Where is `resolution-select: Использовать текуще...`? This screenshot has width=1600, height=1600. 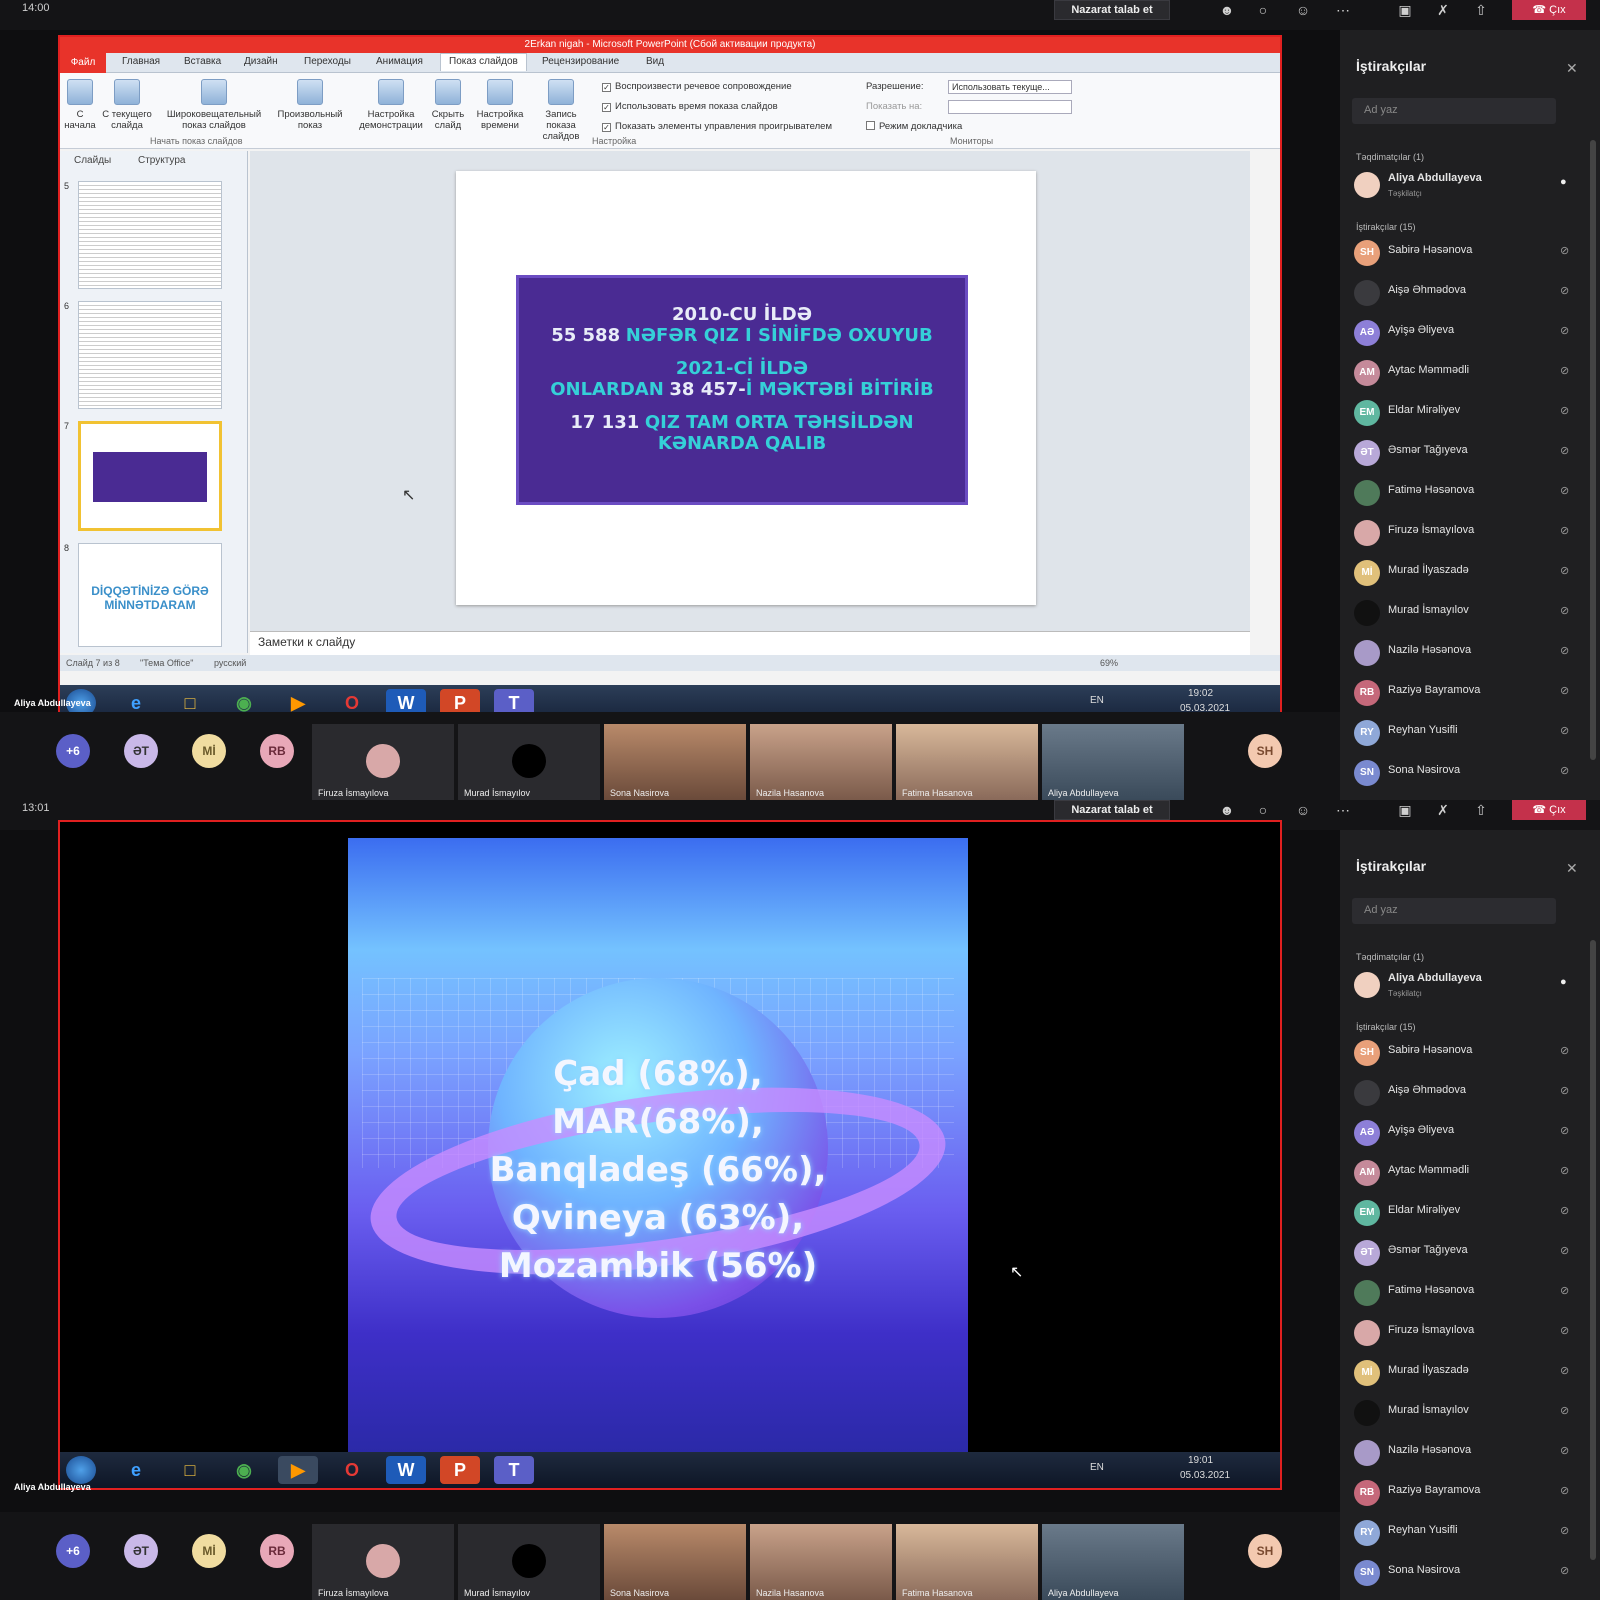
resolution-select: Использовать текуще... is located at coordinates (1010, 87).